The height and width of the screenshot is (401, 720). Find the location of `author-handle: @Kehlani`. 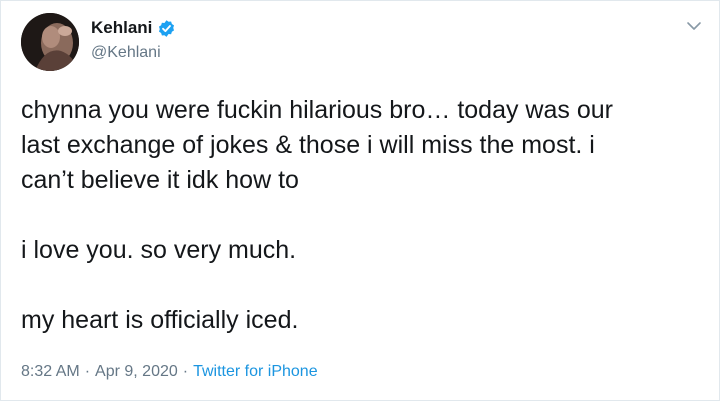

author-handle: @Kehlani is located at coordinates (126, 53).